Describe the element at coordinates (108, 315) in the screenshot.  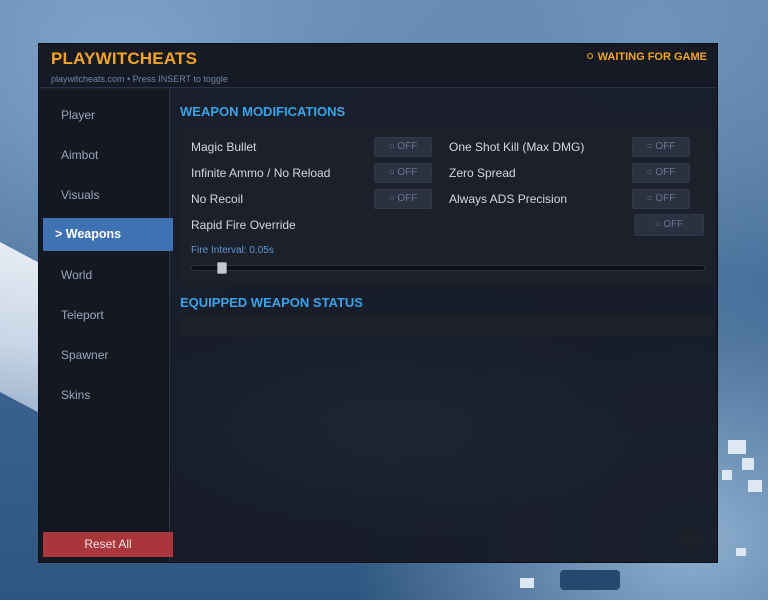
I see `sidebar-item-teleport: Teleport` at that location.